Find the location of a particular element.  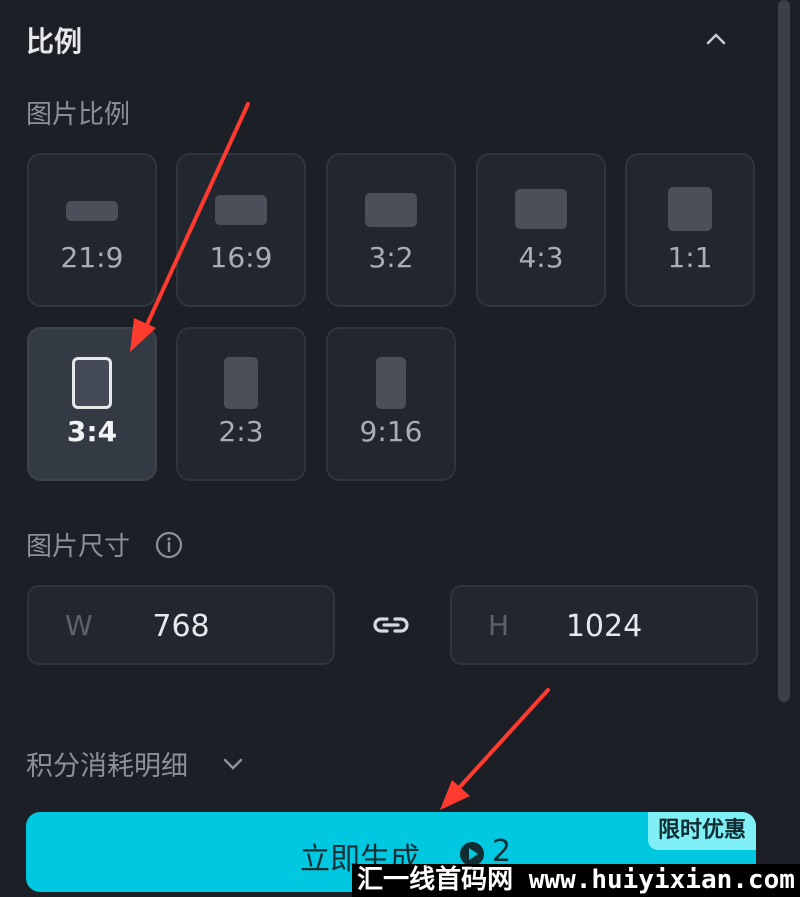

ratio-1-1-icon is located at coordinates (690, 209).